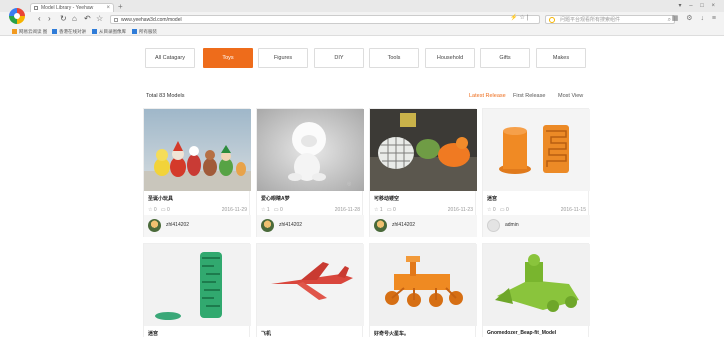 The image size is (724, 337). I want to click on model-card: 可移动镂空 ☆ 1 ▭ 0 2016-11-23 zhl414202, so click(423, 172).